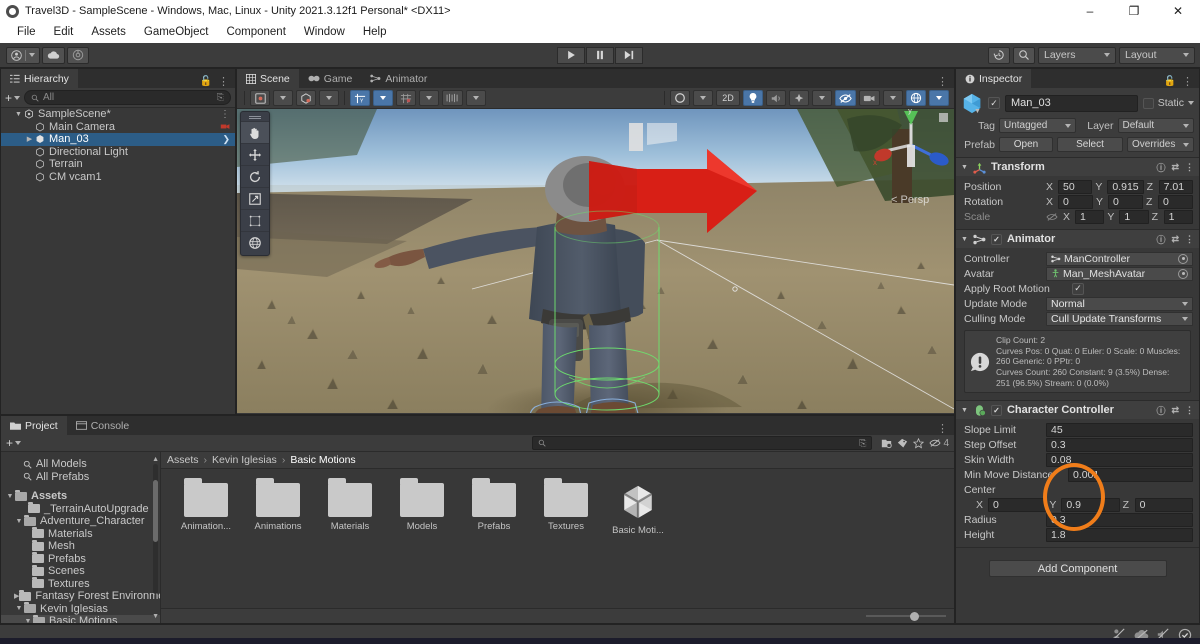 The height and width of the screenshot is (644, 1200). Describe the element at coordinates (939, 98) in the screenshot. I see `gizmos-dropdown` at that location.